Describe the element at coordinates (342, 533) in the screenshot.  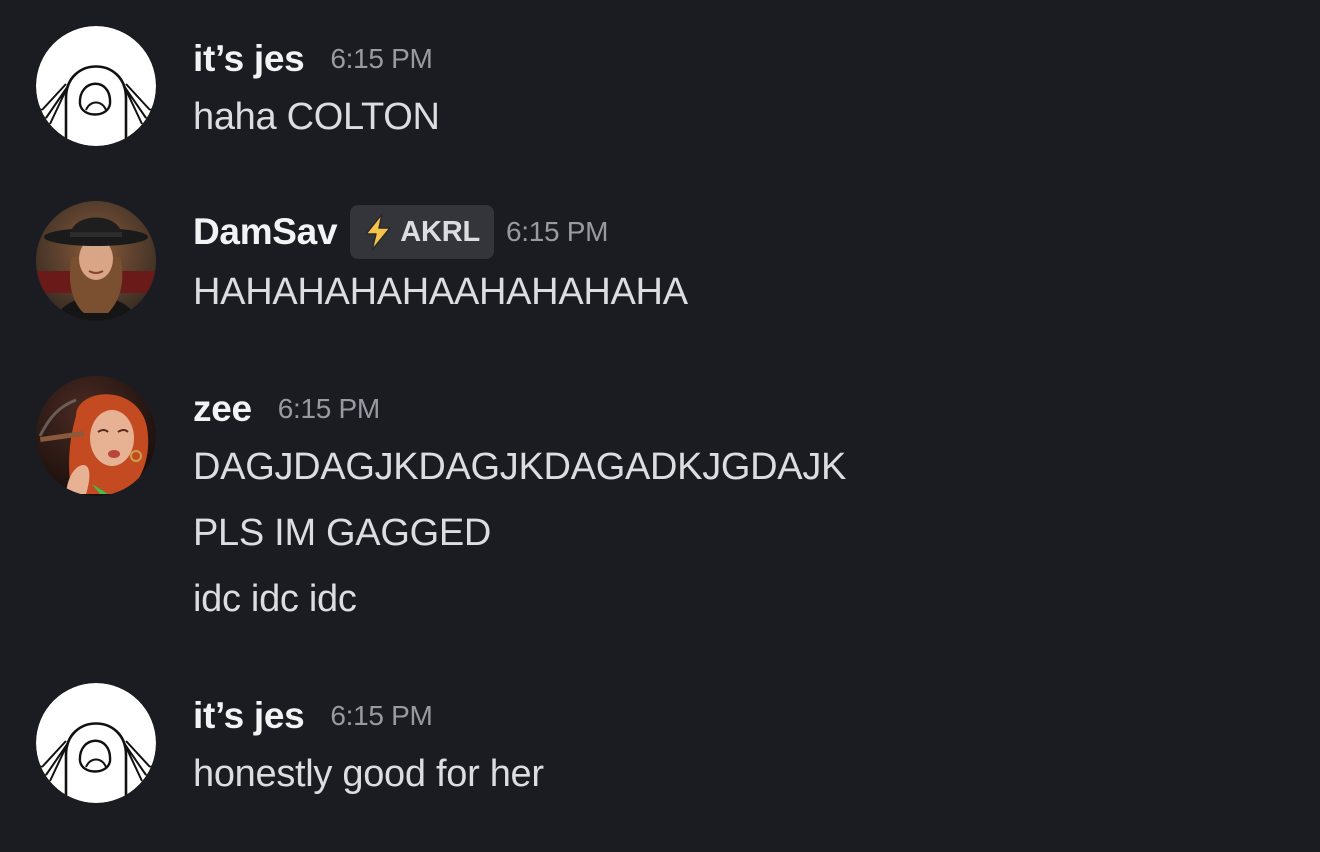
I see `message-text: PLS IM GAGGED` at that location.